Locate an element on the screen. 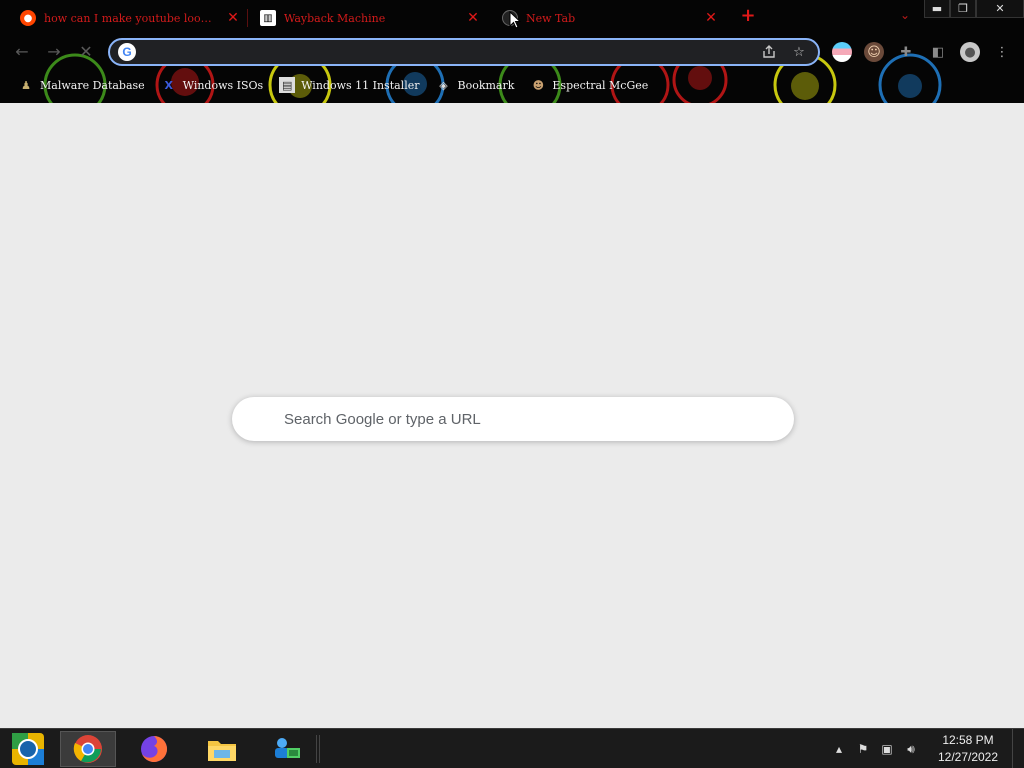  omnibox: G ☆ is located at coordinates (464, 52).